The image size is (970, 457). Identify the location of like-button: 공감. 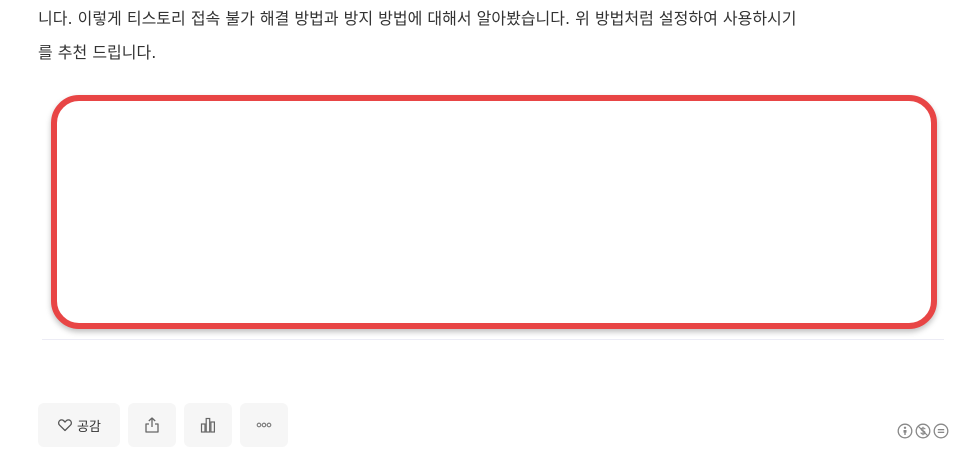
(79, 425).